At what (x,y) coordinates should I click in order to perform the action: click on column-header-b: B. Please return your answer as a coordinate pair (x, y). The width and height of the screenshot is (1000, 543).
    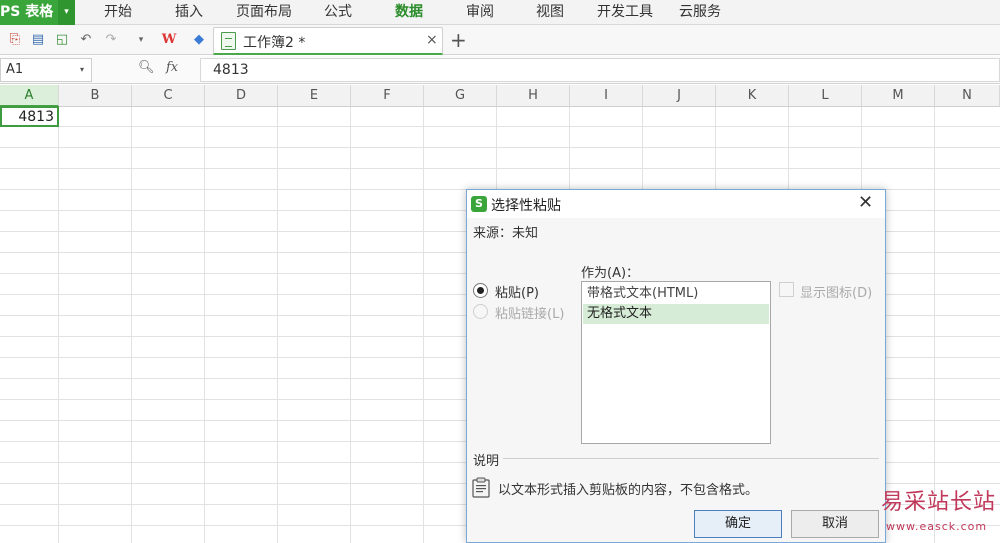
    Looking at the image, I should click on (95, 96).